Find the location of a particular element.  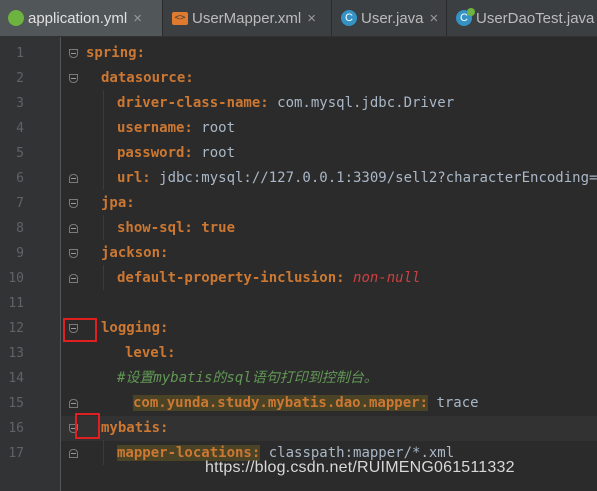

watermark: https://blog.csdn.net/RUIMENG061511332 is located at coordinates (360, 467).